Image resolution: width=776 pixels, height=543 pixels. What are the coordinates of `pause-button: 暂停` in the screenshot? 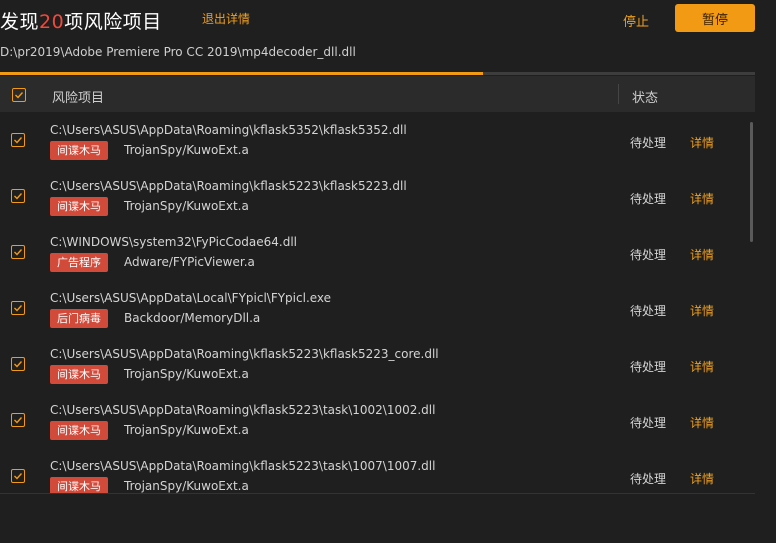 It's located at (715, 18).